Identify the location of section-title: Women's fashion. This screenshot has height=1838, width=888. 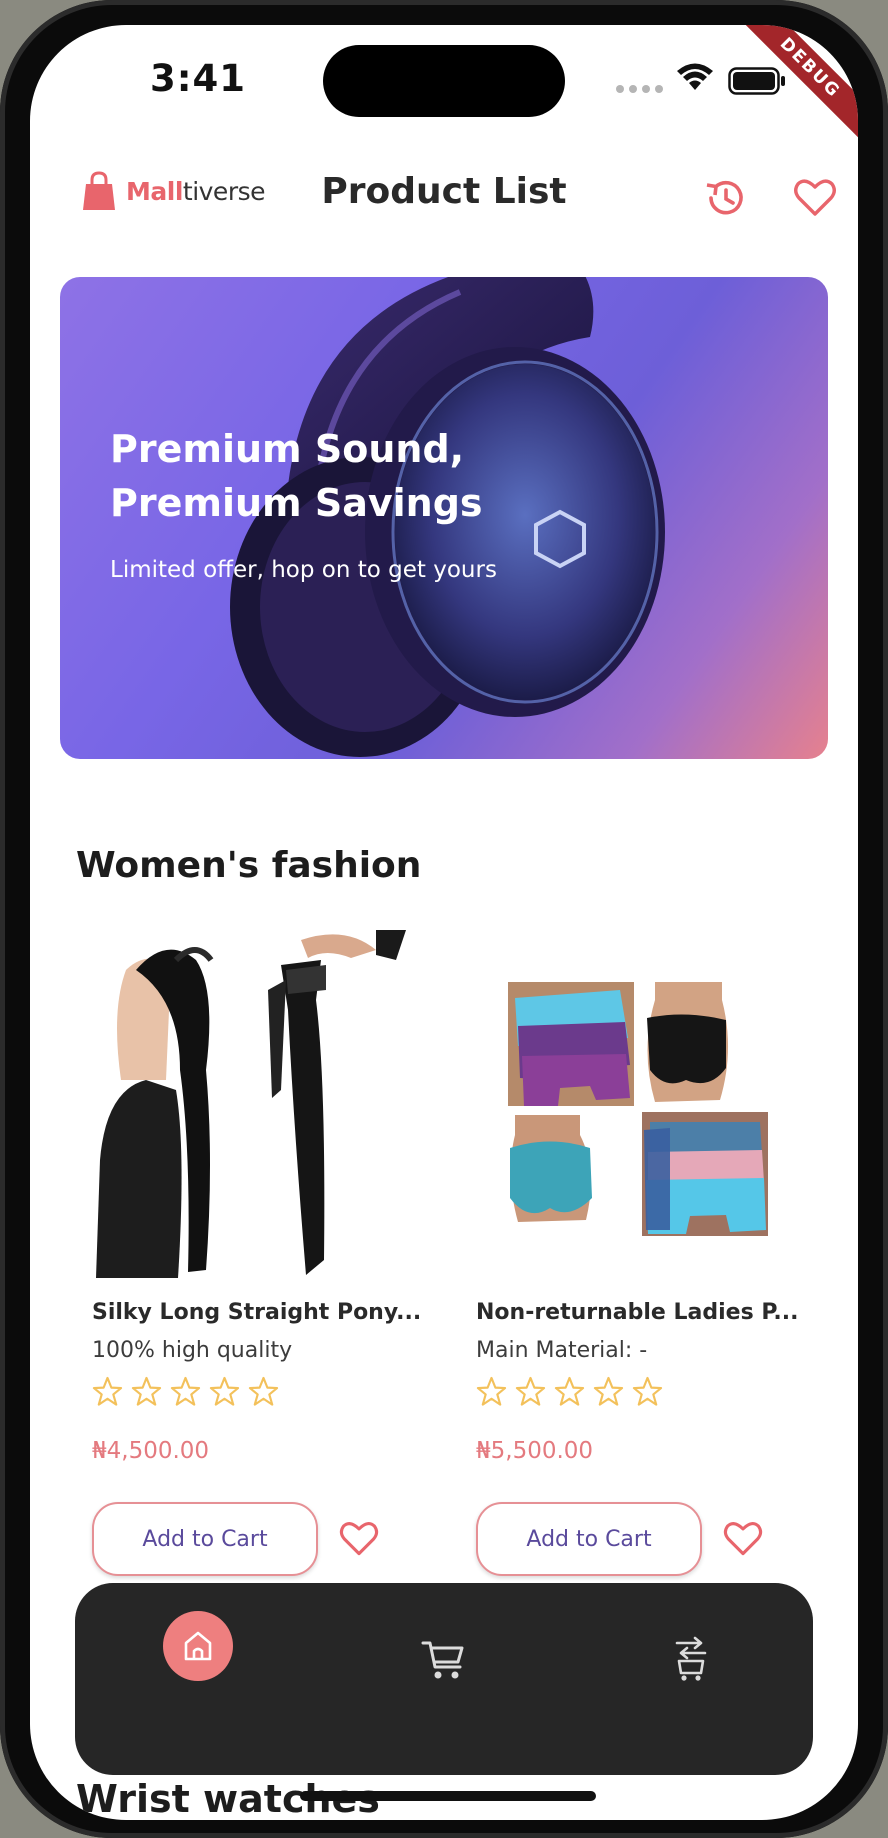
(249, 865).